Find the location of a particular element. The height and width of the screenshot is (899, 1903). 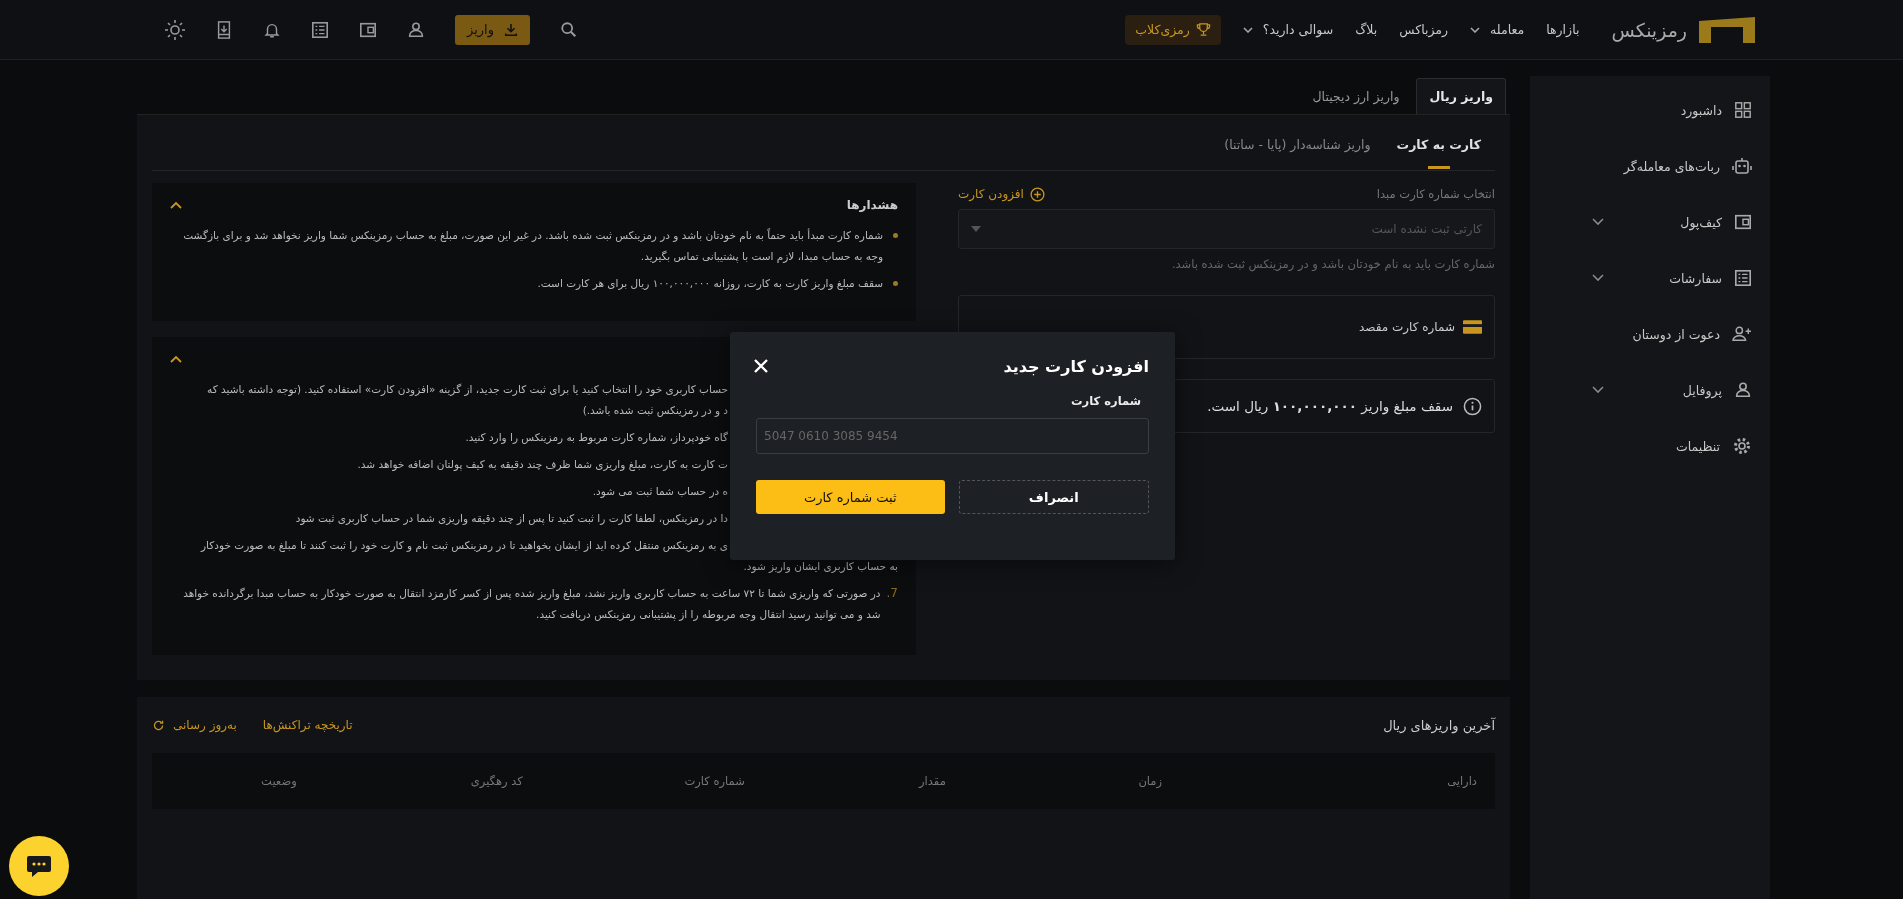

instruction-text: ی به رمزینکس منتقل کرده اید از ایشان بخواهید تا در رمزینکس ثبت نام و کارت خود را ثبت کنند تا مبلغ به صورت خودکار is located at coordinates (464, 546).